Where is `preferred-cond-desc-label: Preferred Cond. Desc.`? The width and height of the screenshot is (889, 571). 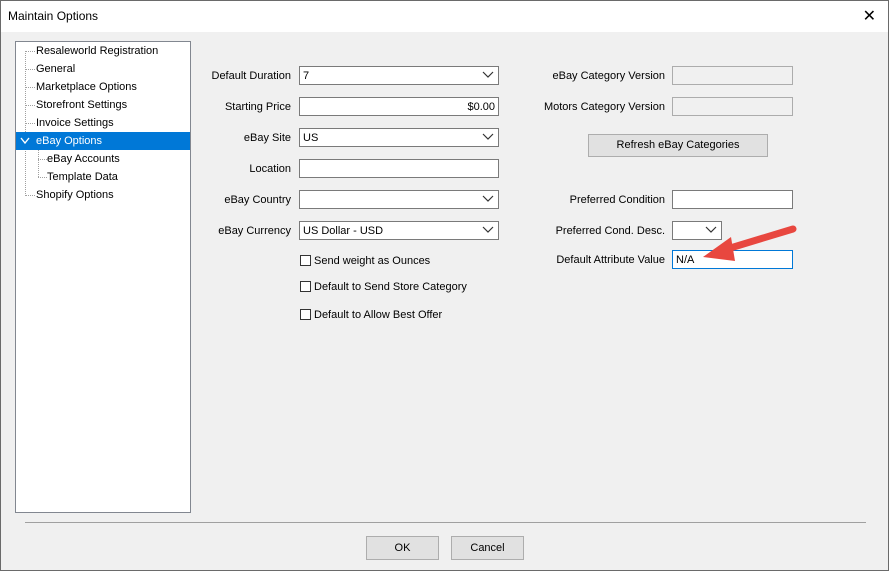 preferred-cond-desc-label: Preferred Cond. Desc. is located at coordinates (610, 231).